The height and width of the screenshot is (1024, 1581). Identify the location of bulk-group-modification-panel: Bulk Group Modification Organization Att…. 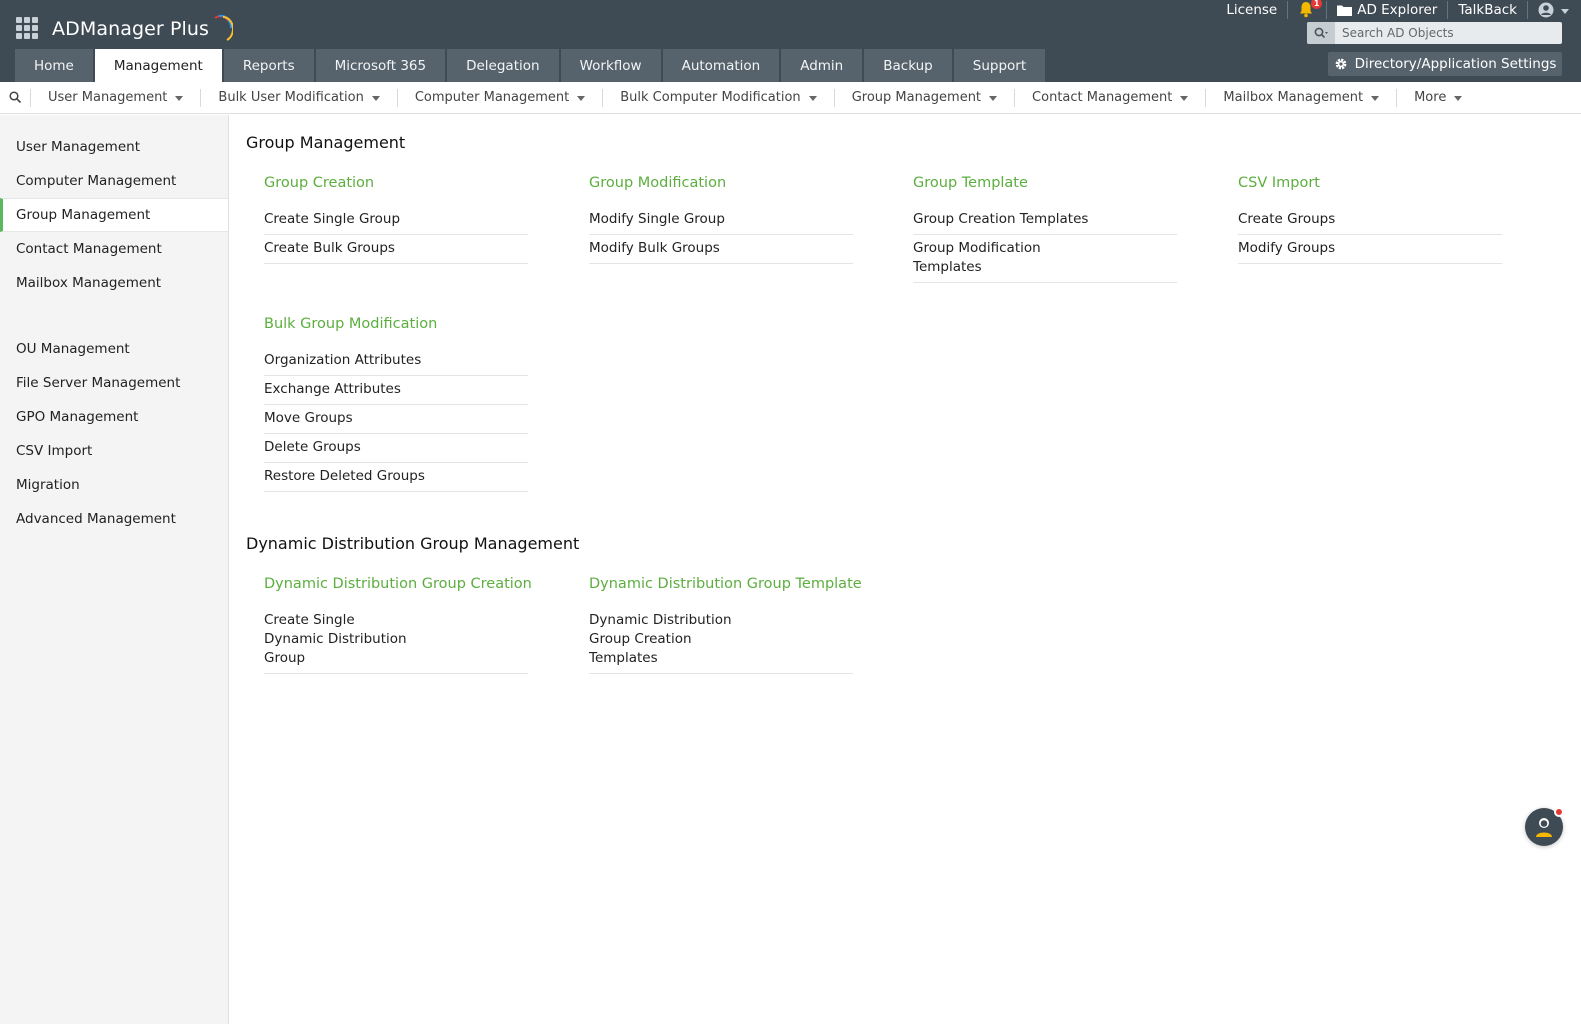
(396, 404).